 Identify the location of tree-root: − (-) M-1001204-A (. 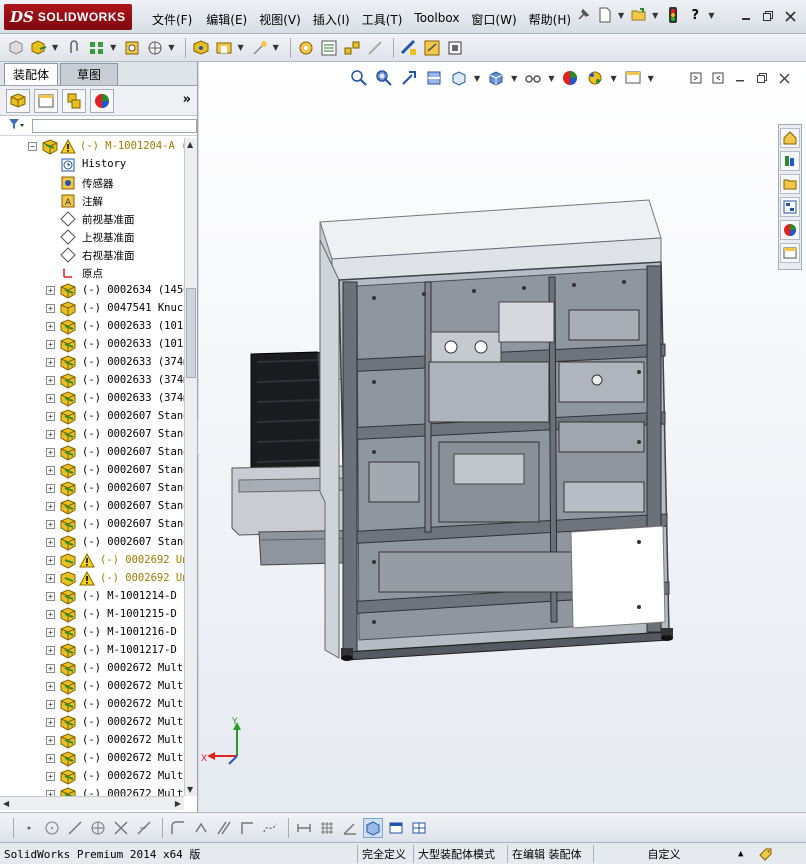
(92, 147).